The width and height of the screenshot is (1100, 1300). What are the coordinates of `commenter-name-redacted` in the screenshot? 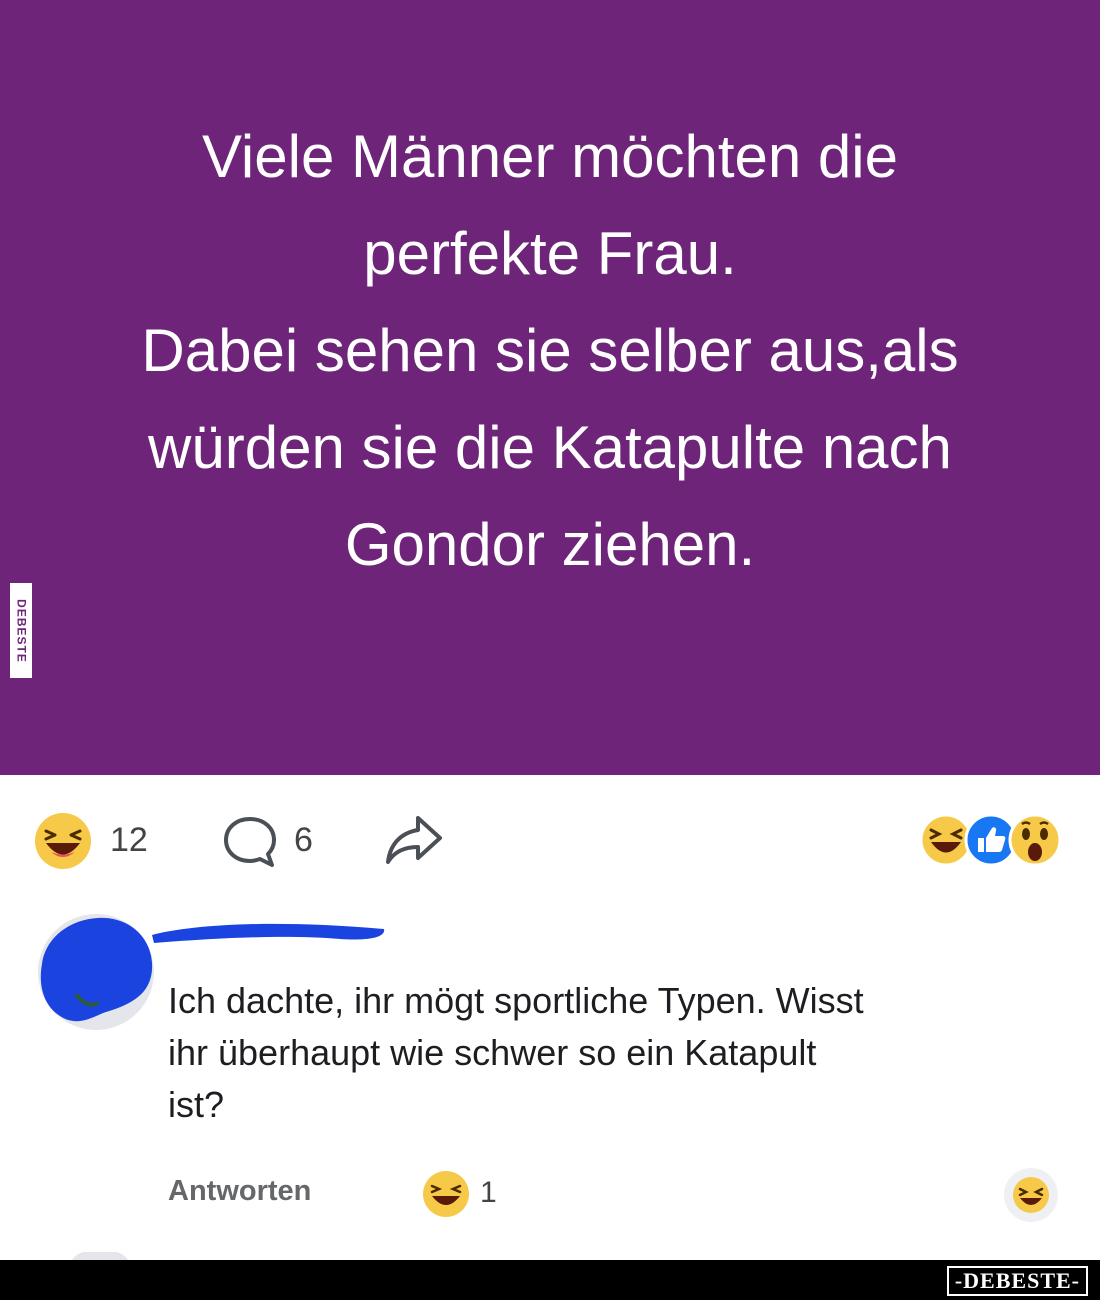 It's located at (268, 930).